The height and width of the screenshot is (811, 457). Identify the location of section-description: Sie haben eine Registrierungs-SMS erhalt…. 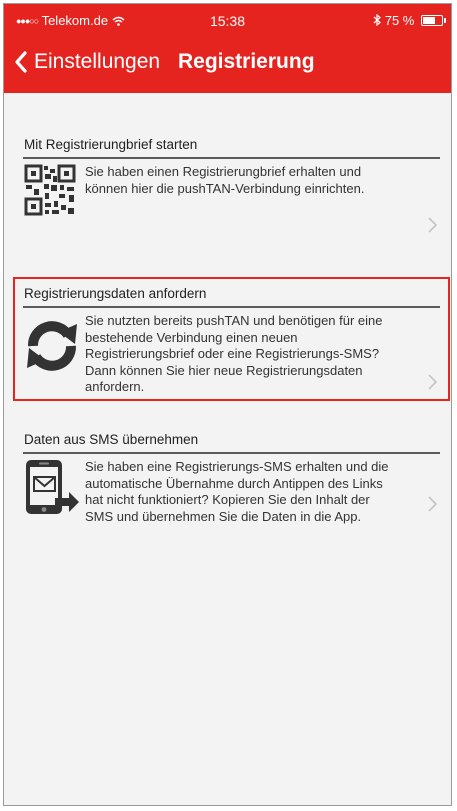
(237, 491).